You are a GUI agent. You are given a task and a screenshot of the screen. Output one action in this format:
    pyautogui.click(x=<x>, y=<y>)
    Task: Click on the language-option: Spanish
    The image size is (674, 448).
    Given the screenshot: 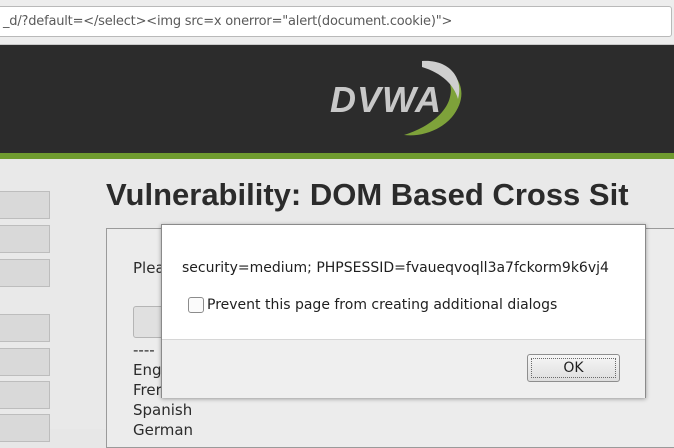 What is the action you would take?
    pyautogui.click(x=163, y=410)
    